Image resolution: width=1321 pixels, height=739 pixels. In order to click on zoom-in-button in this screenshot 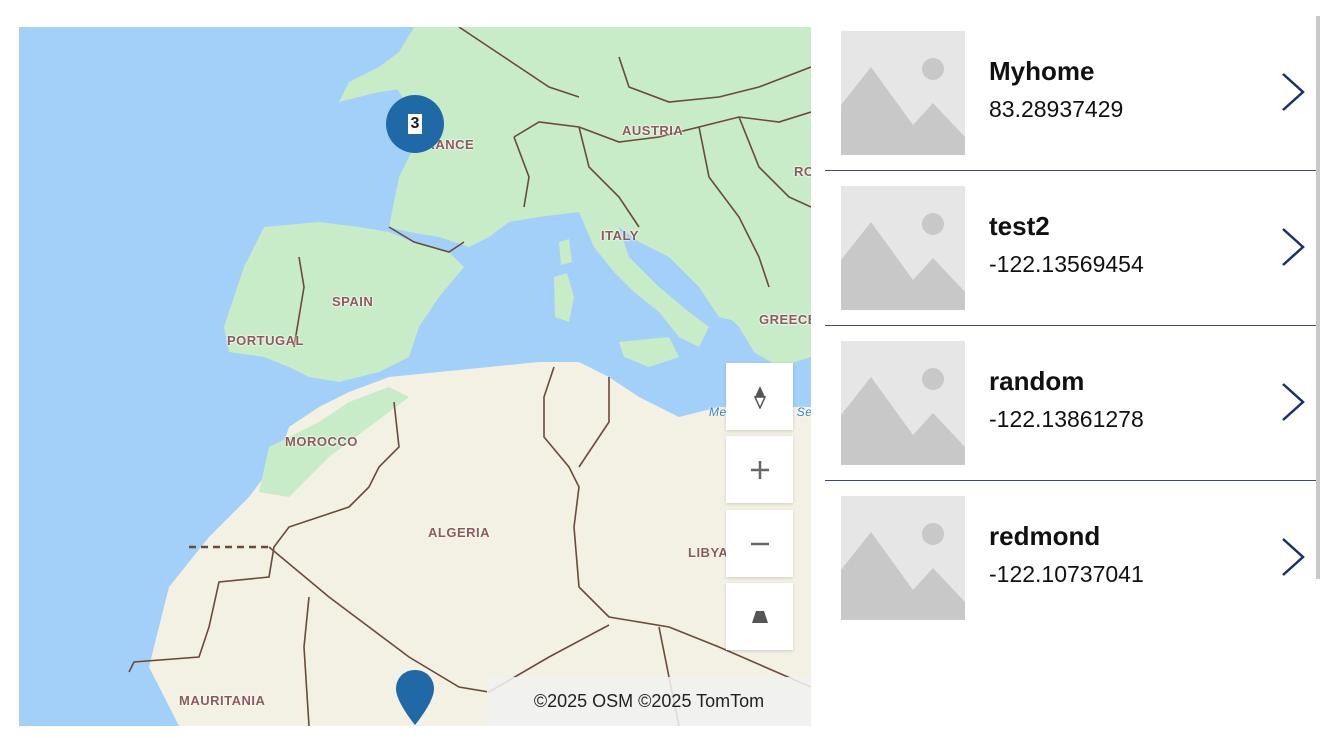, I will do `click(759, 469)`.